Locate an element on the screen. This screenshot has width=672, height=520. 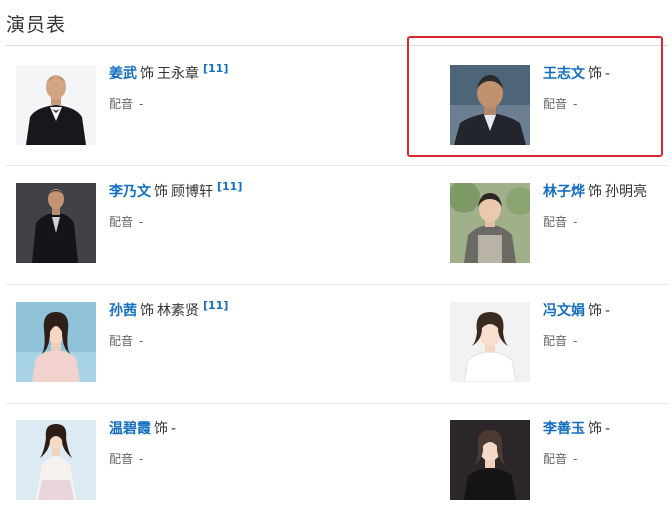
actor-name-link: 冯文娟 is located at coordinates (564, 311).